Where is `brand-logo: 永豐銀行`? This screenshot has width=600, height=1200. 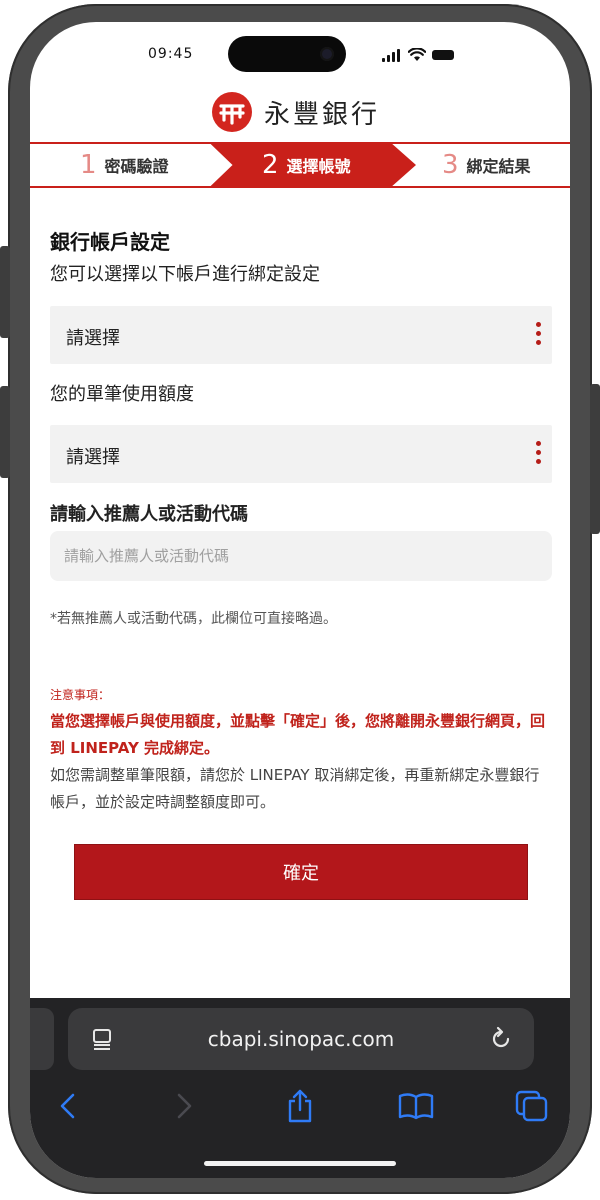 brand-logo: 永豐銀行 is located at coordinates (296, 112).